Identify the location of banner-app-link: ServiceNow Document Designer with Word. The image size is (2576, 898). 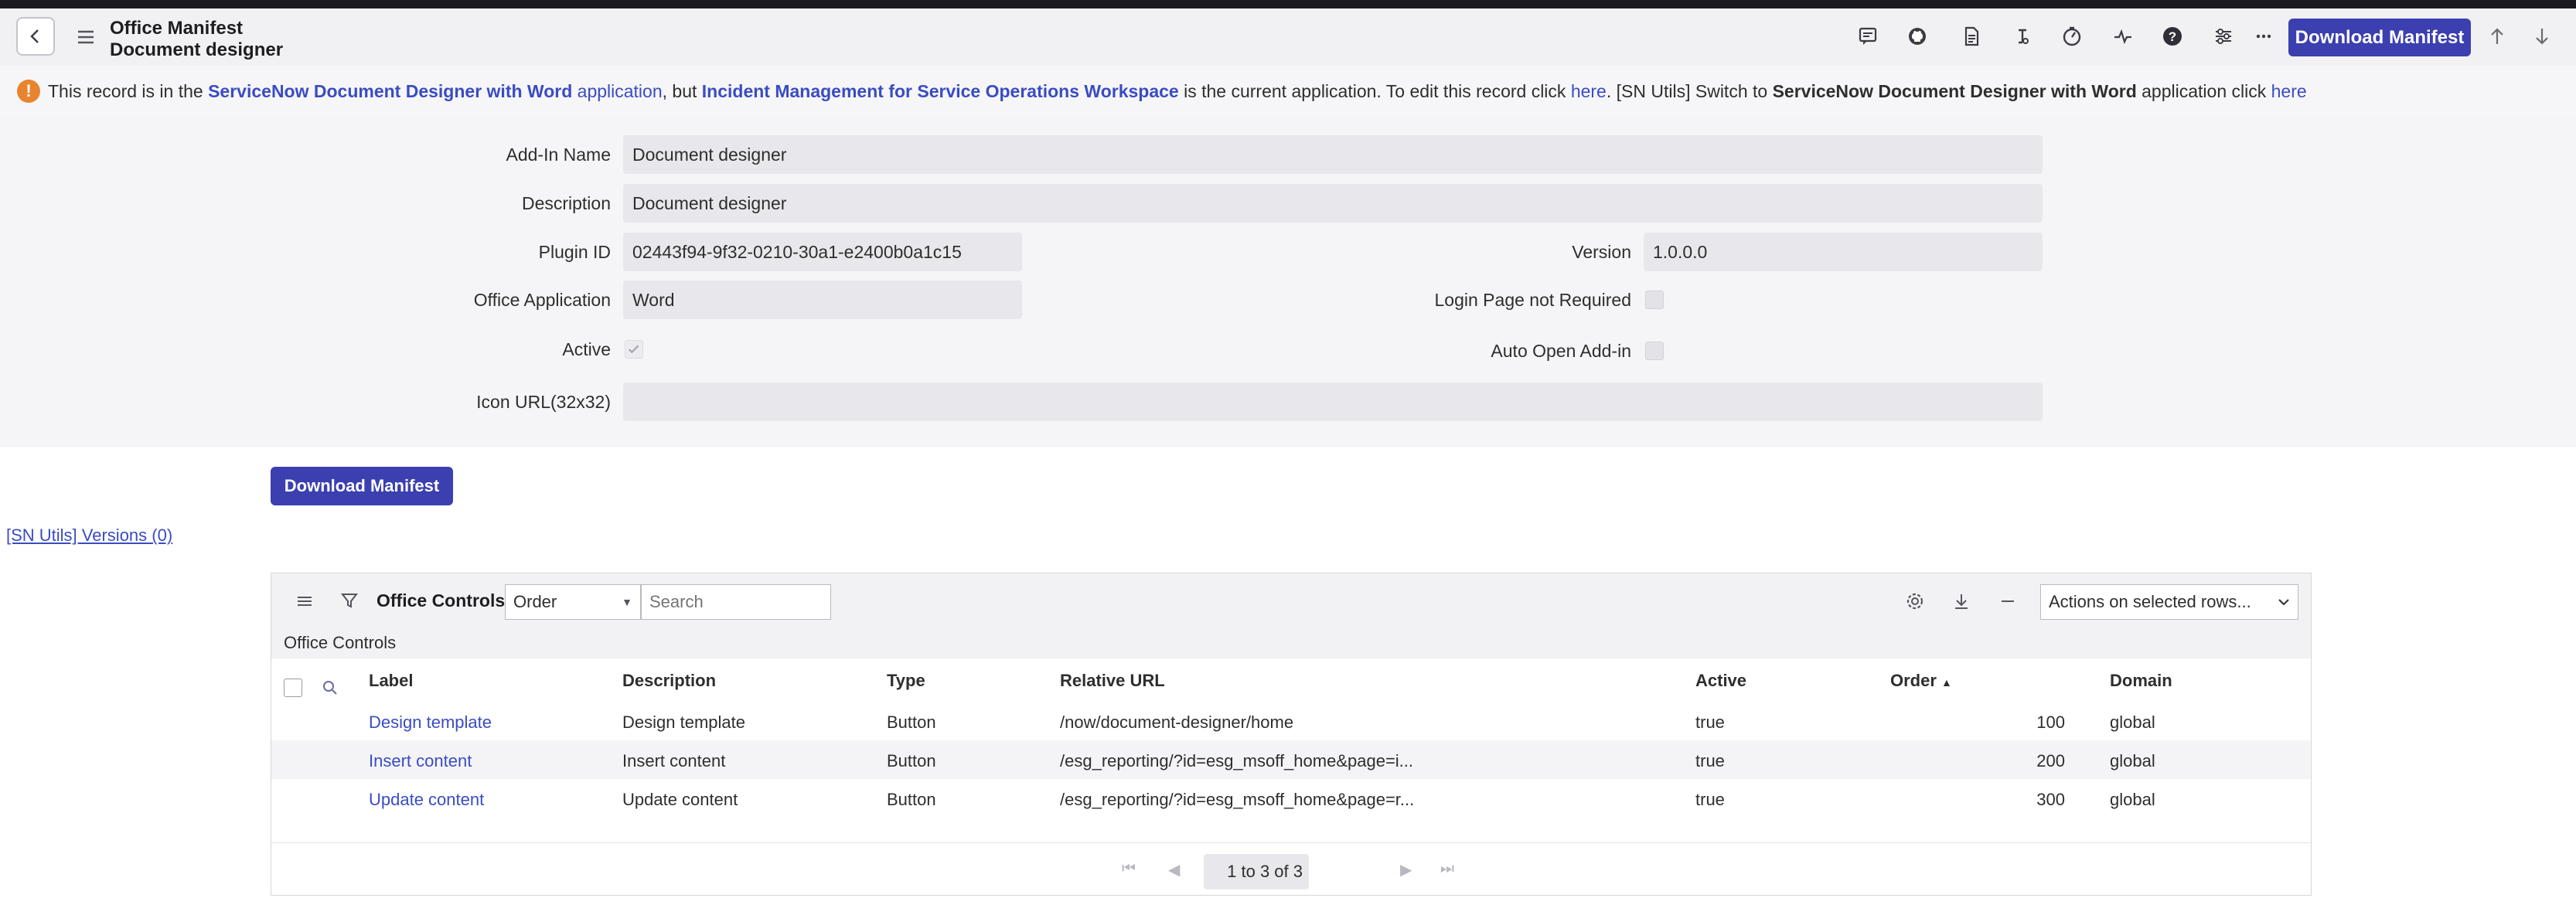
(390, 91).